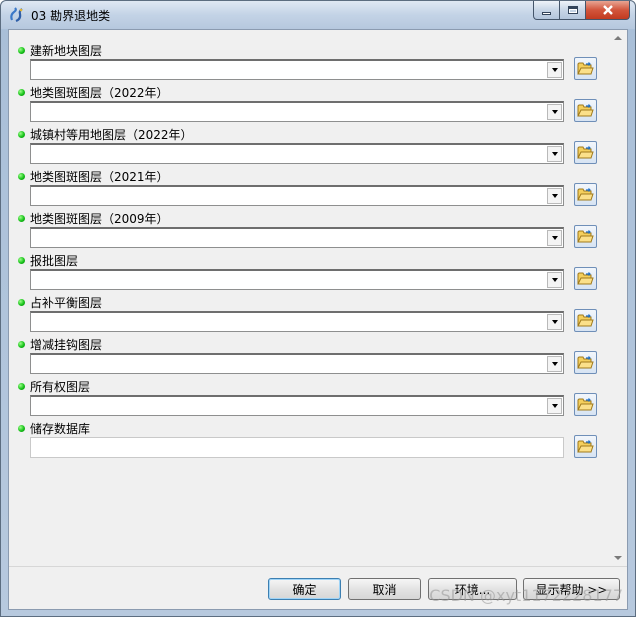 Image resolution: width=636 pixels, height=617 pixels. I want to click on parameter-row-9: 所有权图层, so click(309, 399).